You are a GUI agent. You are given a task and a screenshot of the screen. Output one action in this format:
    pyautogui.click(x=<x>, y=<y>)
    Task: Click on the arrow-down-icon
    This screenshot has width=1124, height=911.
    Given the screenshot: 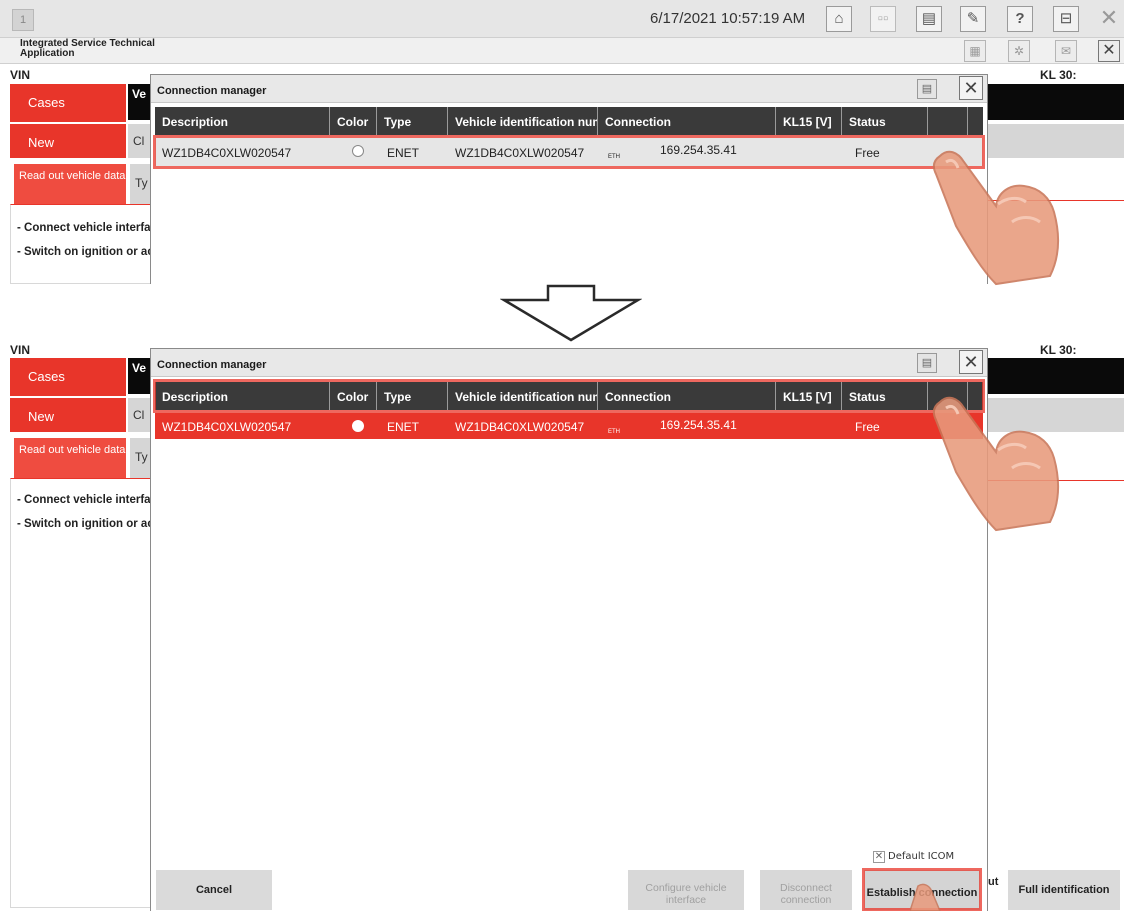 What is the action you would take?
    pyautogui.click(x=571, y=313)
    